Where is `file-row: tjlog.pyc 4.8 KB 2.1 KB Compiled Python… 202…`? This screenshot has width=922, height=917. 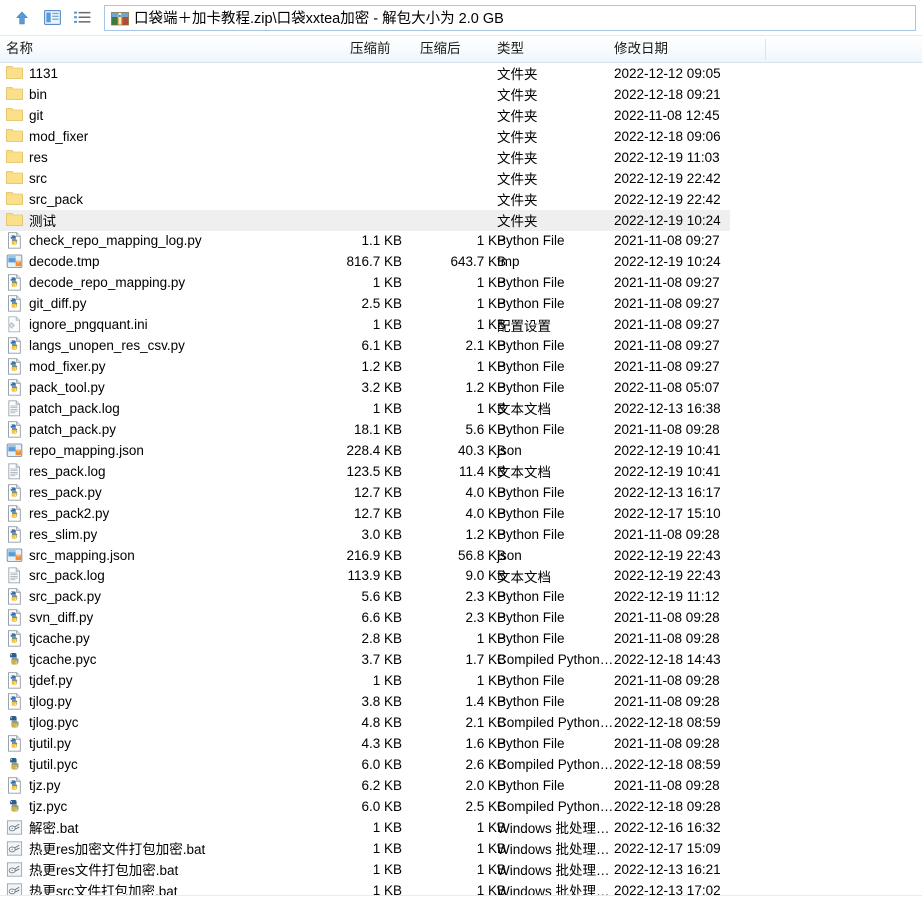 file-row: tjlog.pyc 4.8 KB 2.1 KB Compiled Python… 202… is located at coordinates (461, 722).